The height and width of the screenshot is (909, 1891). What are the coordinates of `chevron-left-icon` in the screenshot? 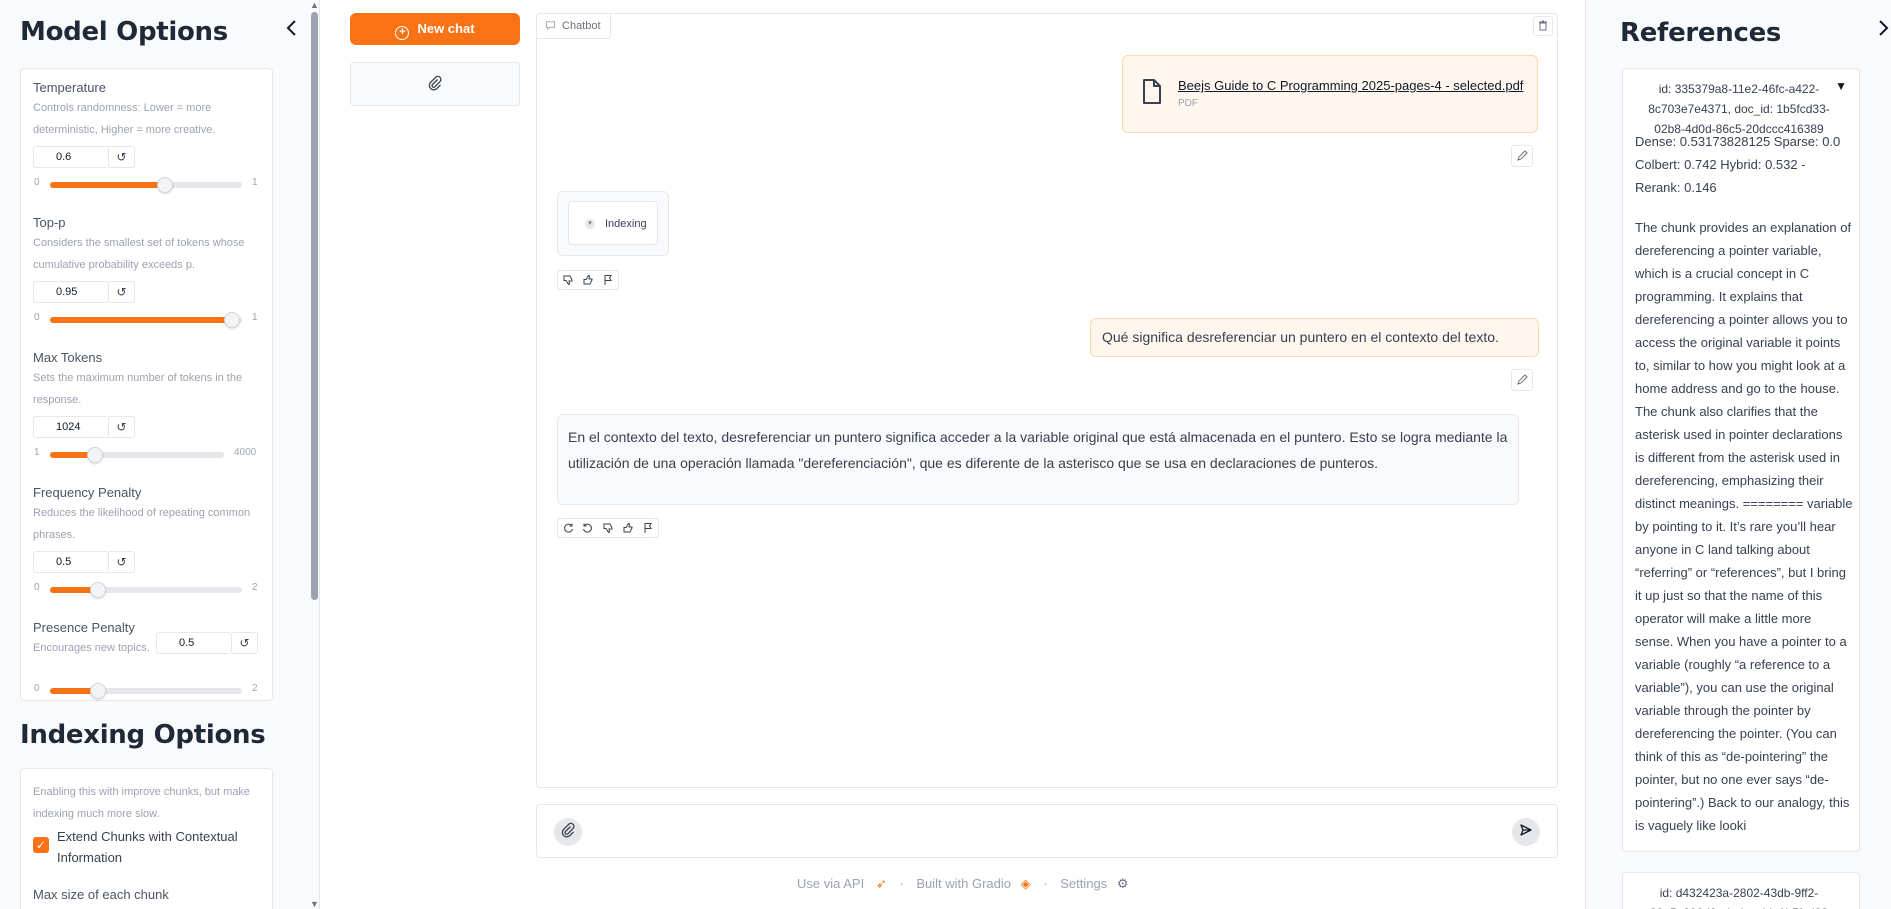 It's located at (292, 28).